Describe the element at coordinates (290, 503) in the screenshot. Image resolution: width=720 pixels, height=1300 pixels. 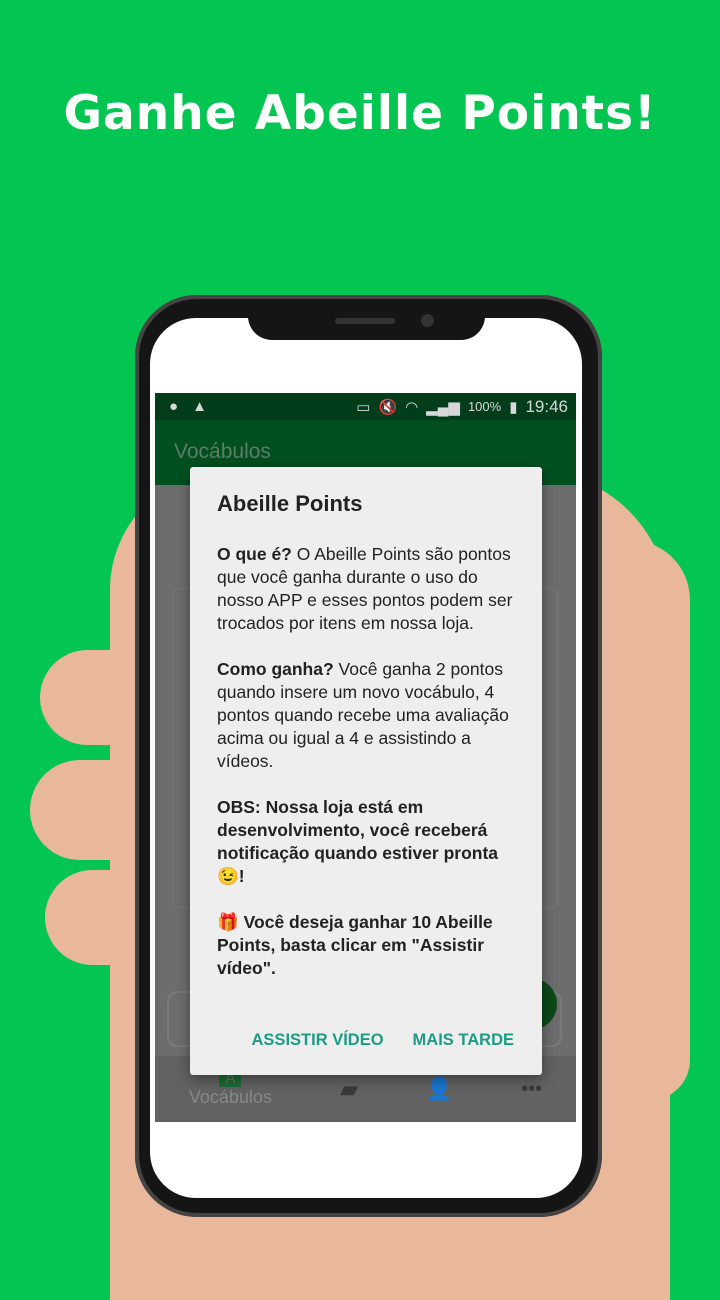
I see `dialog-title: Abeille Points` at that location.